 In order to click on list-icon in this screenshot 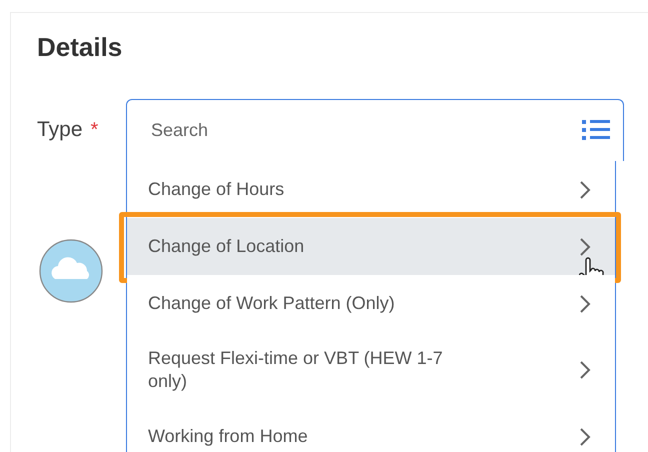, I will do `click(596, 130)`.